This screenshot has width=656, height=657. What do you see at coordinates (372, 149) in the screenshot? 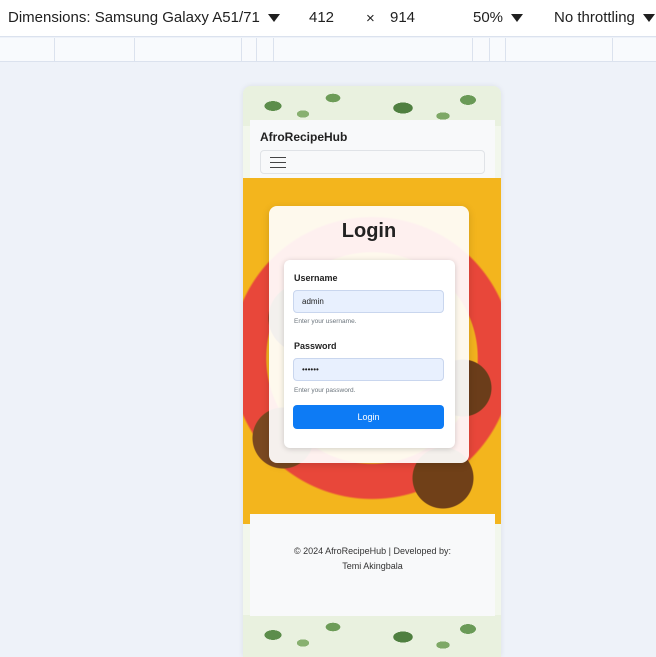
I see `navbar: AfroRecipeHub` at bounding box center [372, 149].